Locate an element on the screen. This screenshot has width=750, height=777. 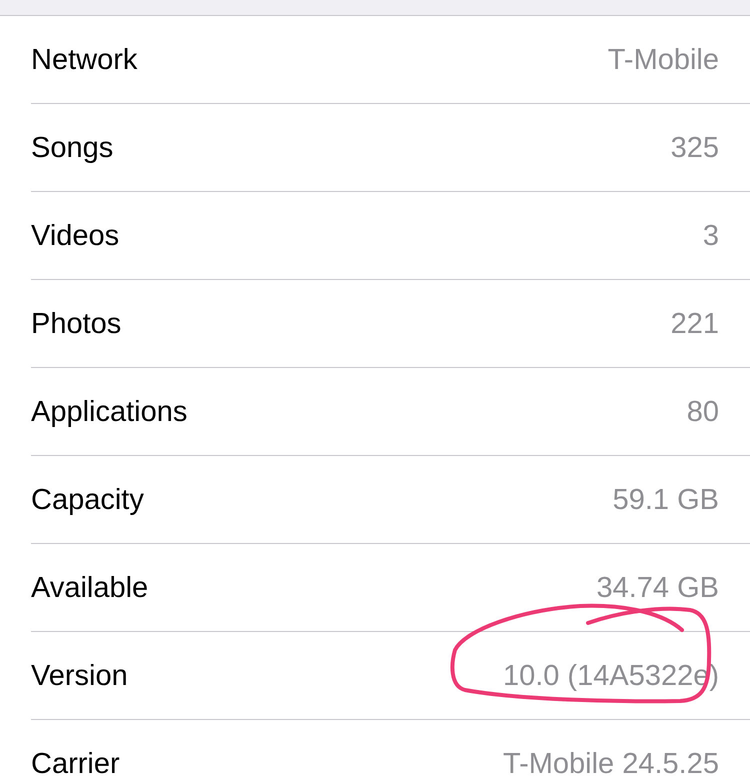
info-label: Applications is located at coordinates (109, 411).